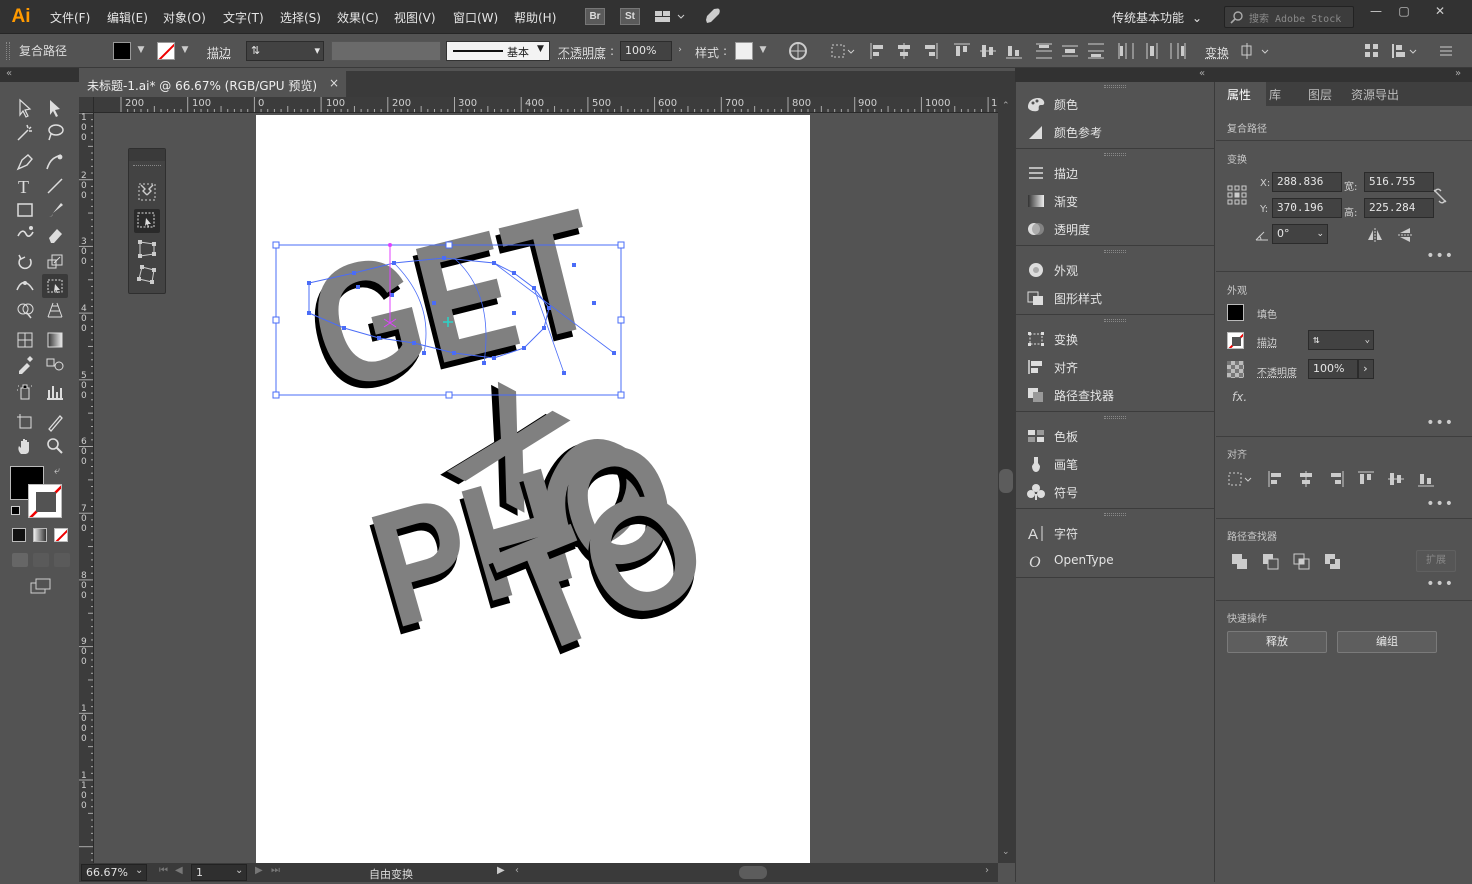 The width and height of the screenshot is (1472, 884). Describe the element at coordinates (1237, 195) in the screenshot. I see `reference-point-grid-icon` at that location.